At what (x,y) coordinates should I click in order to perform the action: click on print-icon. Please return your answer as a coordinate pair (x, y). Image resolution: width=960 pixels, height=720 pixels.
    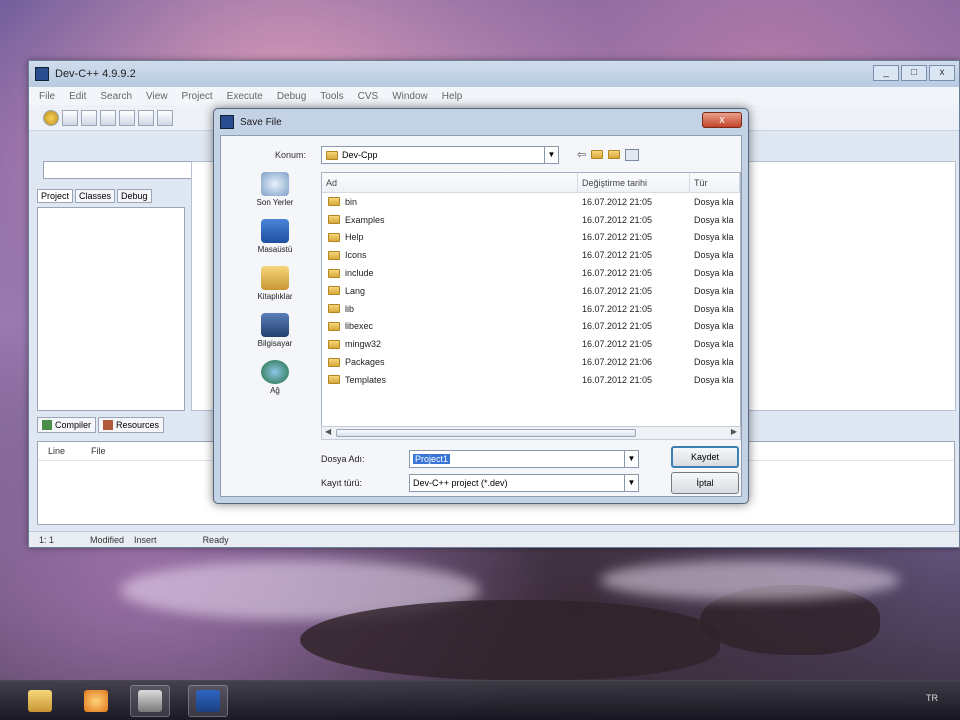
    Looking at the image, I should click on (165, 117).